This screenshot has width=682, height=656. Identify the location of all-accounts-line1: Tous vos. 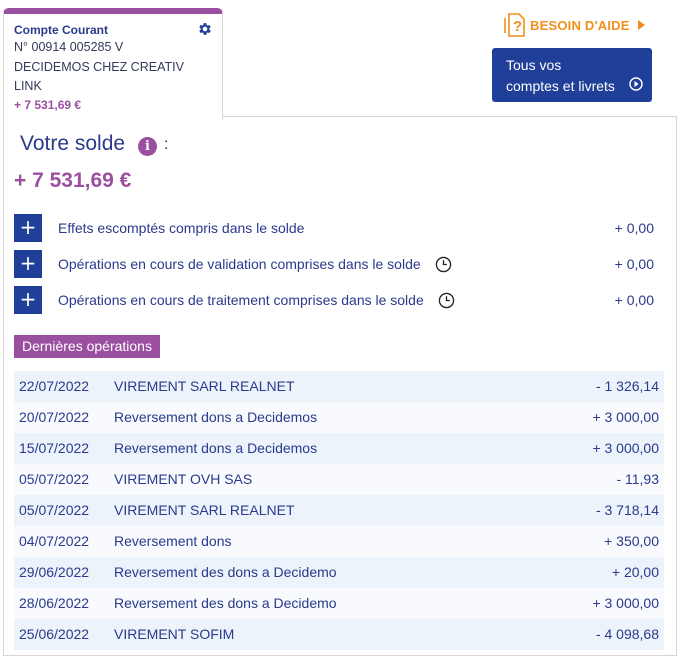
(534, 65).